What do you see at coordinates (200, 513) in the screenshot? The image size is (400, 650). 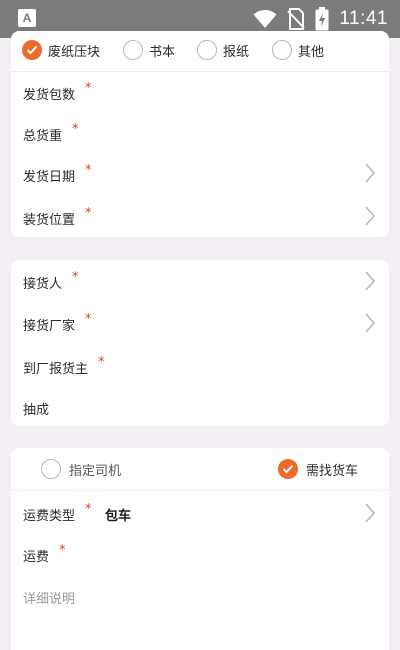 I see `freight-type-field: 运费类型 * 包车` at bounding box center [200, 513].